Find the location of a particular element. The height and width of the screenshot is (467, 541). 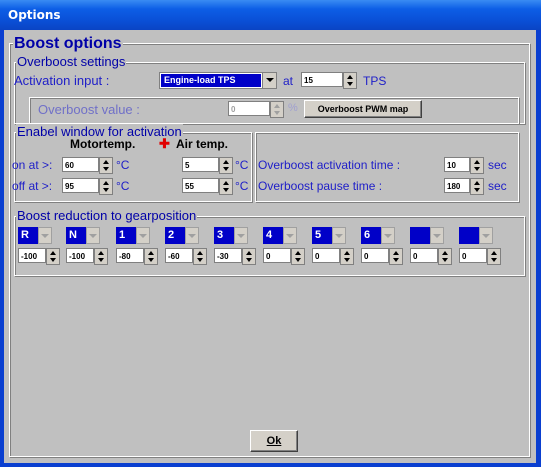

overboost-value-spinner: 0 is located at coordinates (256, 109).